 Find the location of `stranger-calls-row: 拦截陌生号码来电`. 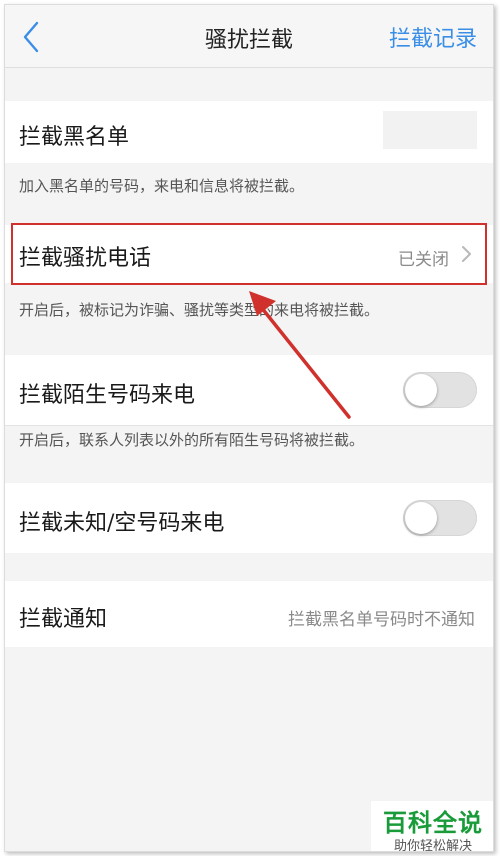

stranger-calls-row: 拦截陌生号码来电 is located at coordinates (249, 390).